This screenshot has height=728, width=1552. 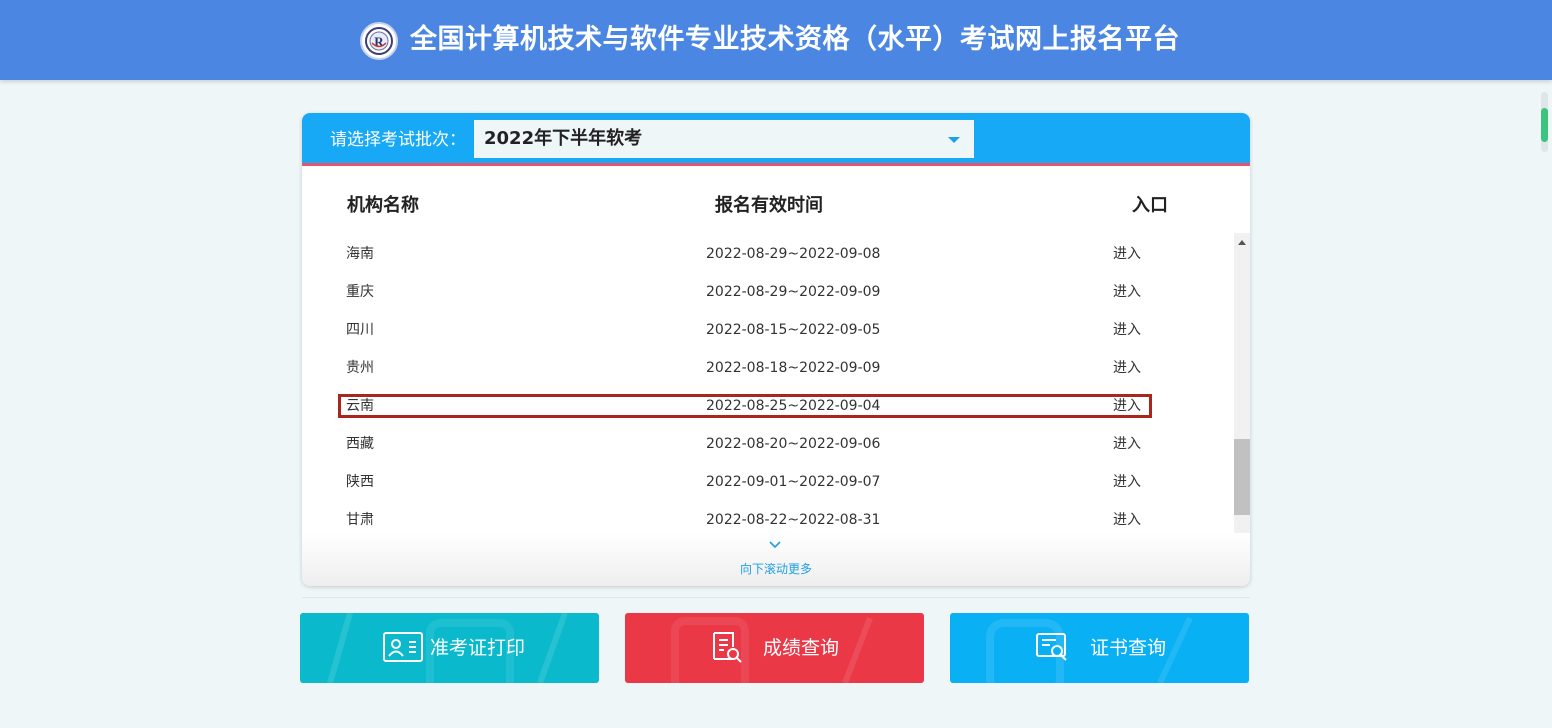 I want to click on table-row: 重庆 2022-08-29~2022-09-09 进入, so click(x=745, y=292).